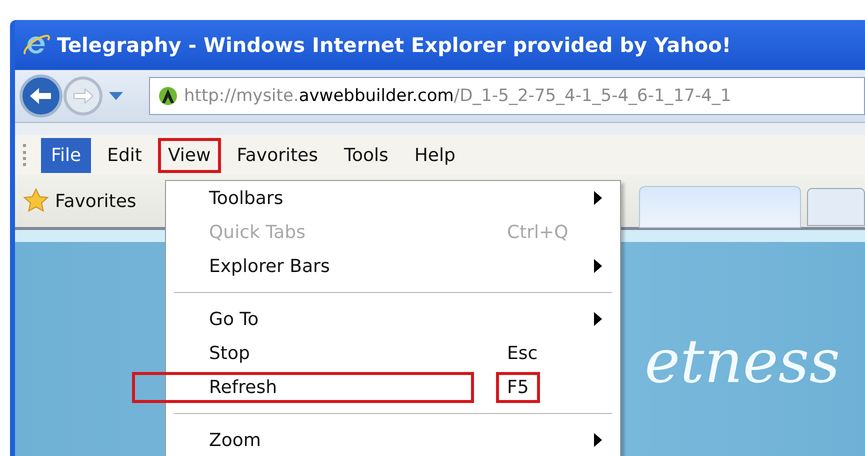 This screenshot has height=456, width=865. I want to click on new-tab-button, so click(836, 207).